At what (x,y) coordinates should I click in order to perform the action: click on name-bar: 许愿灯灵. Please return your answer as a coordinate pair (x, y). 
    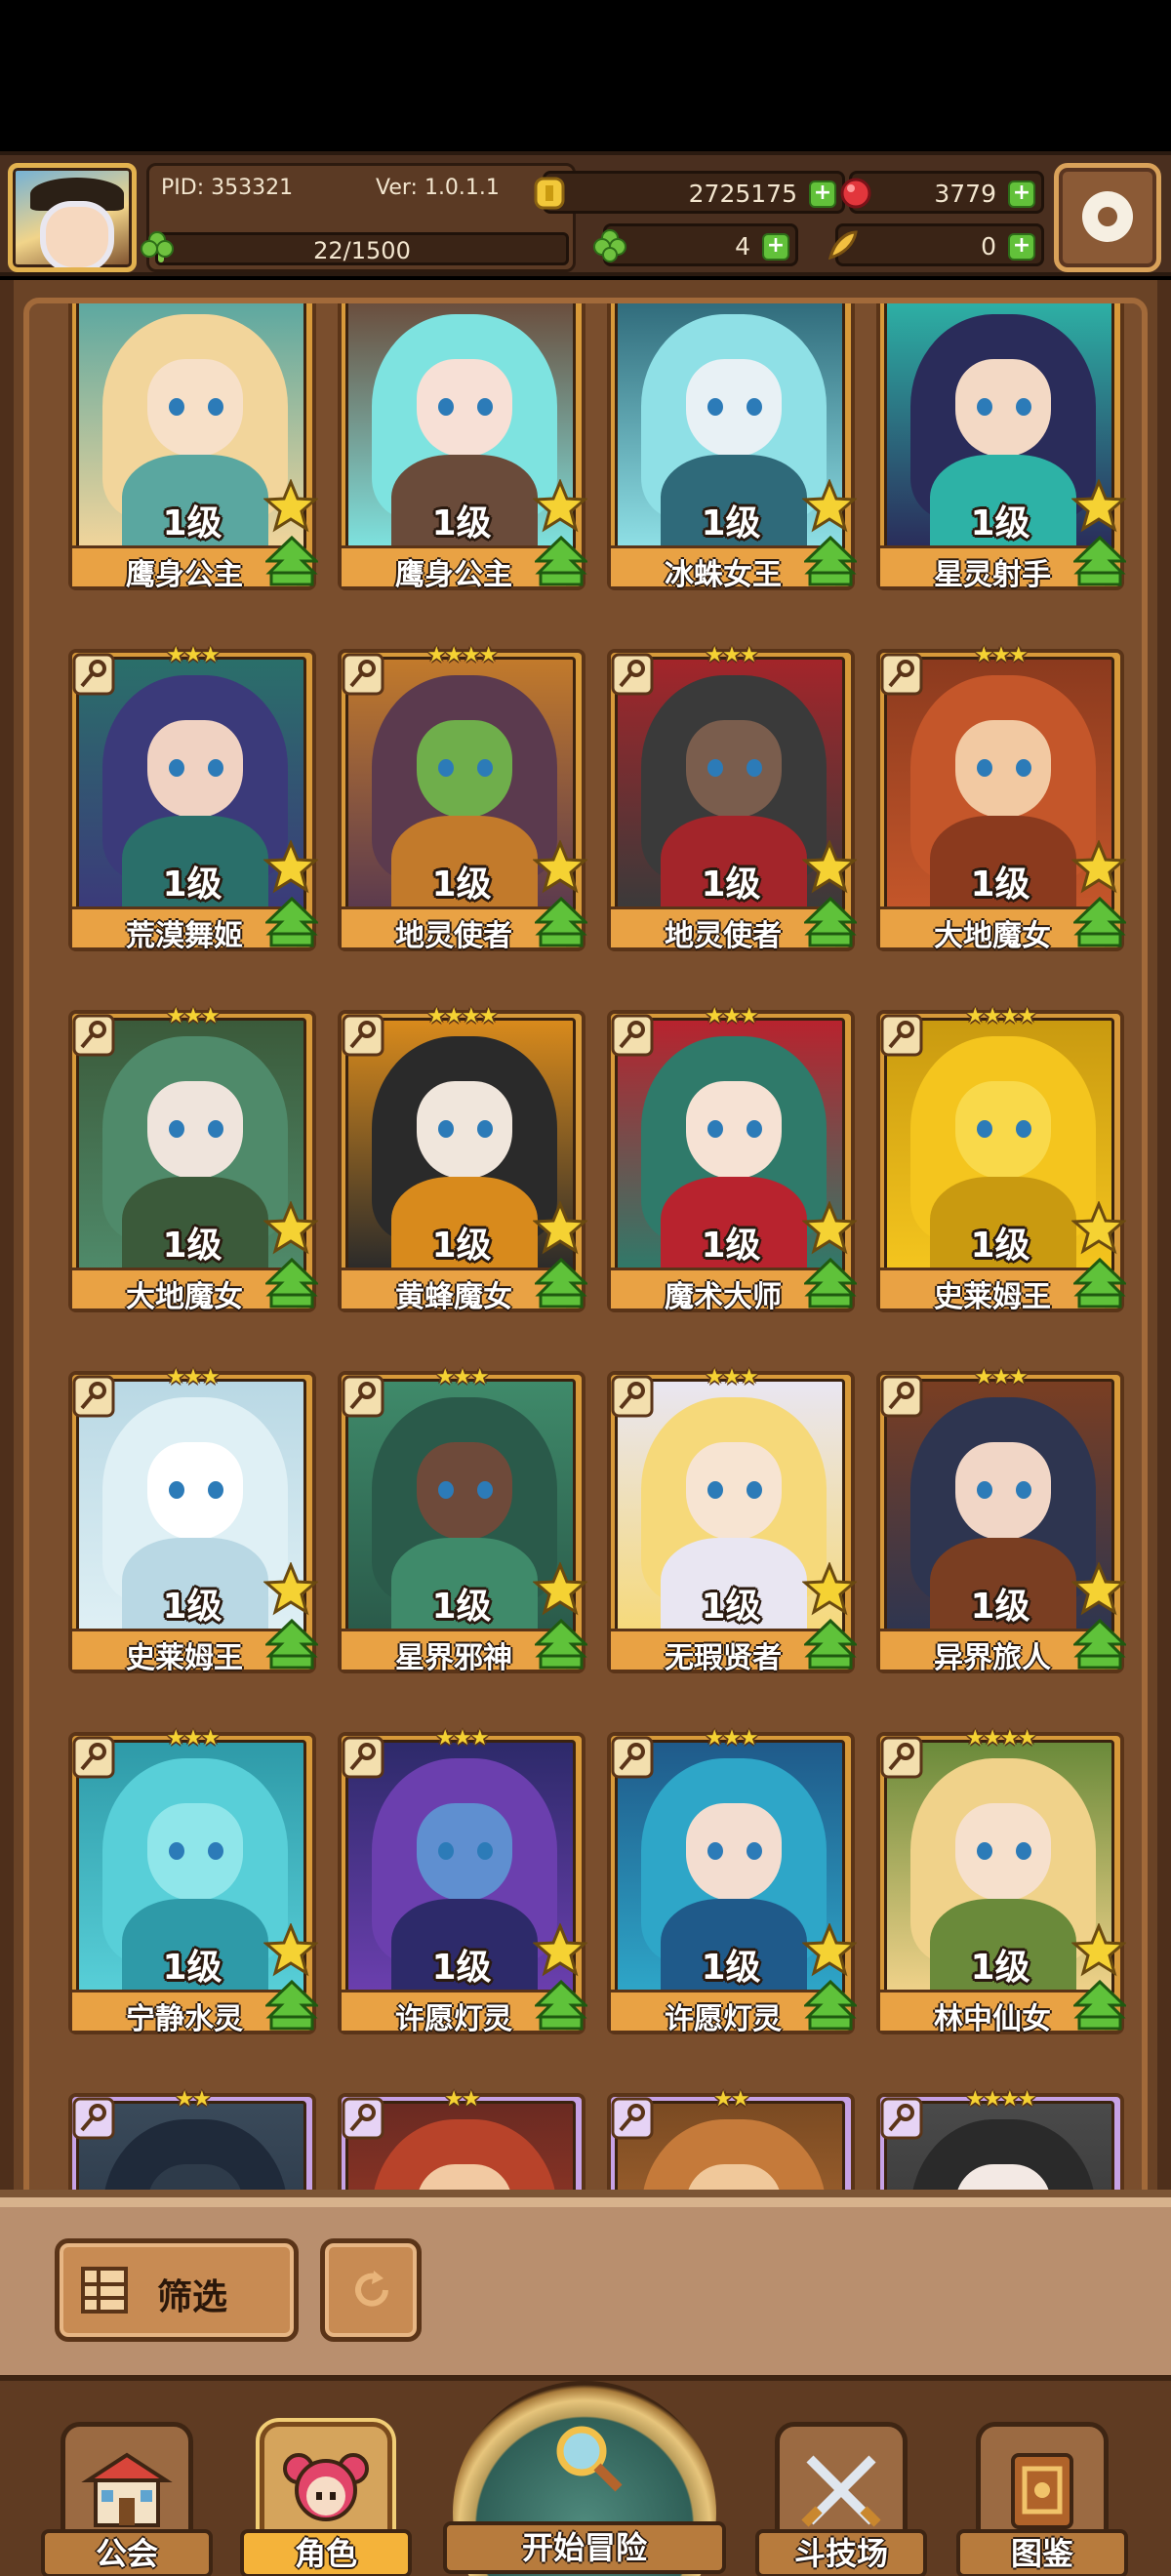
    Looking at the image, I should click on (723, 2013).